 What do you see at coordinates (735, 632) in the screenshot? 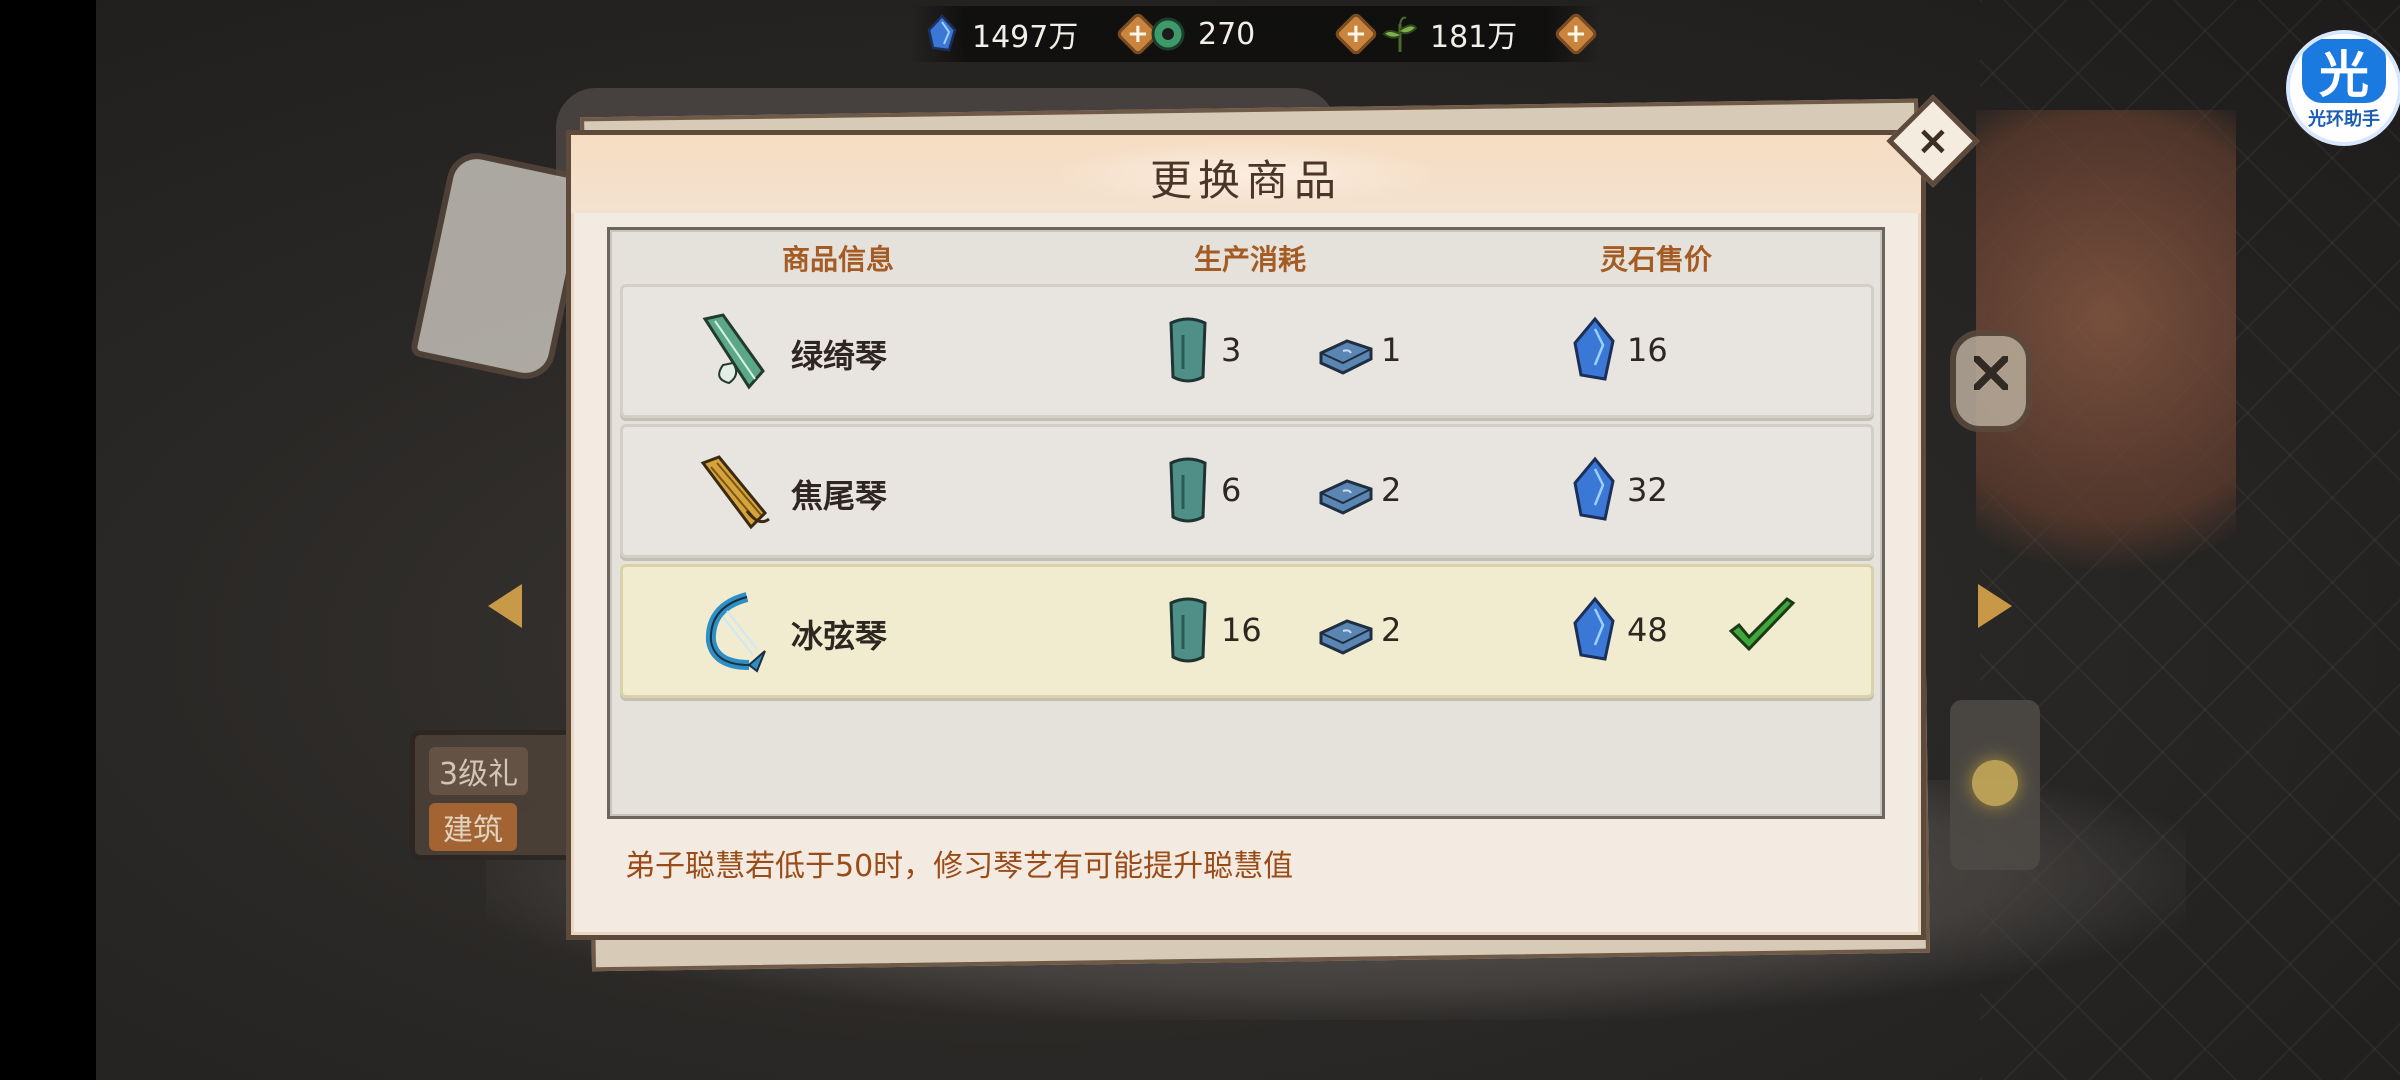
I see `ice-string-qin-icon` at bounding box center [735, 632].